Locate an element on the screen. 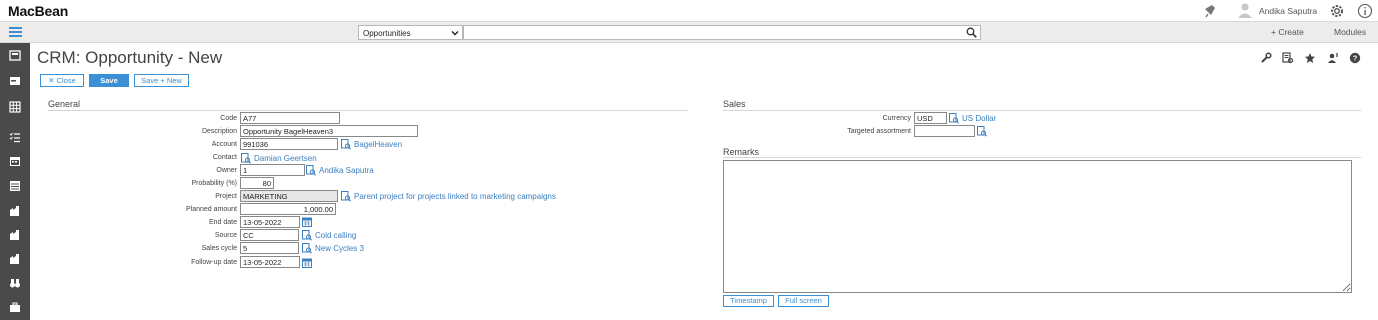 The height and width of the screenshot is (320, 1378). menu-hamburger-icon is located at coordinates (15, 32).